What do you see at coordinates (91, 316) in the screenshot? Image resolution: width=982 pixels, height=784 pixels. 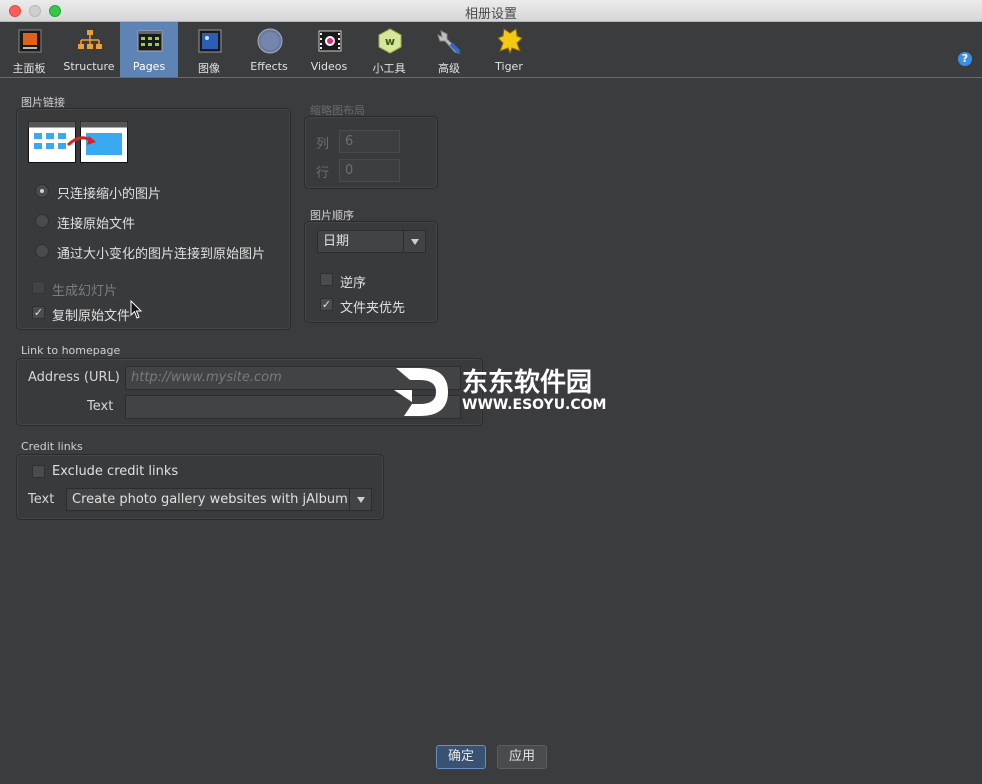 I see `copy-originals-label: 复制原始文件` at bounding box center [91, 316].